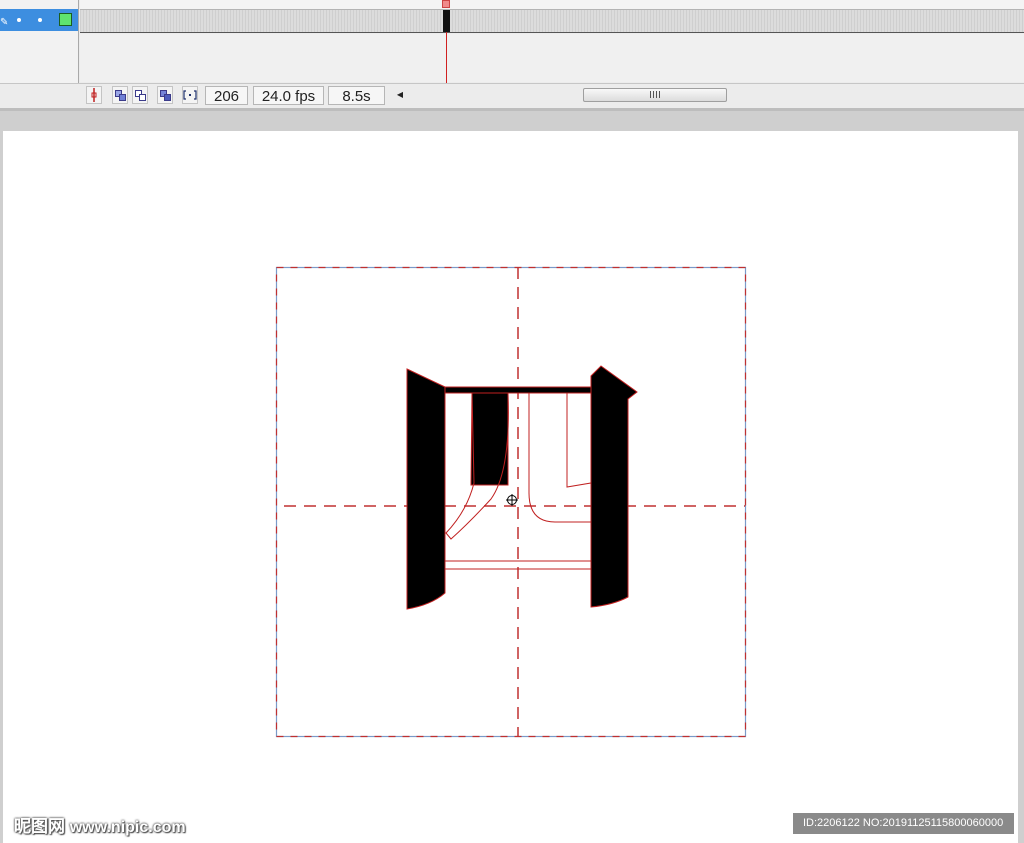 The image size is (1024, 843). I want to click on onion-skin-outlines-button, so click(140, 95).